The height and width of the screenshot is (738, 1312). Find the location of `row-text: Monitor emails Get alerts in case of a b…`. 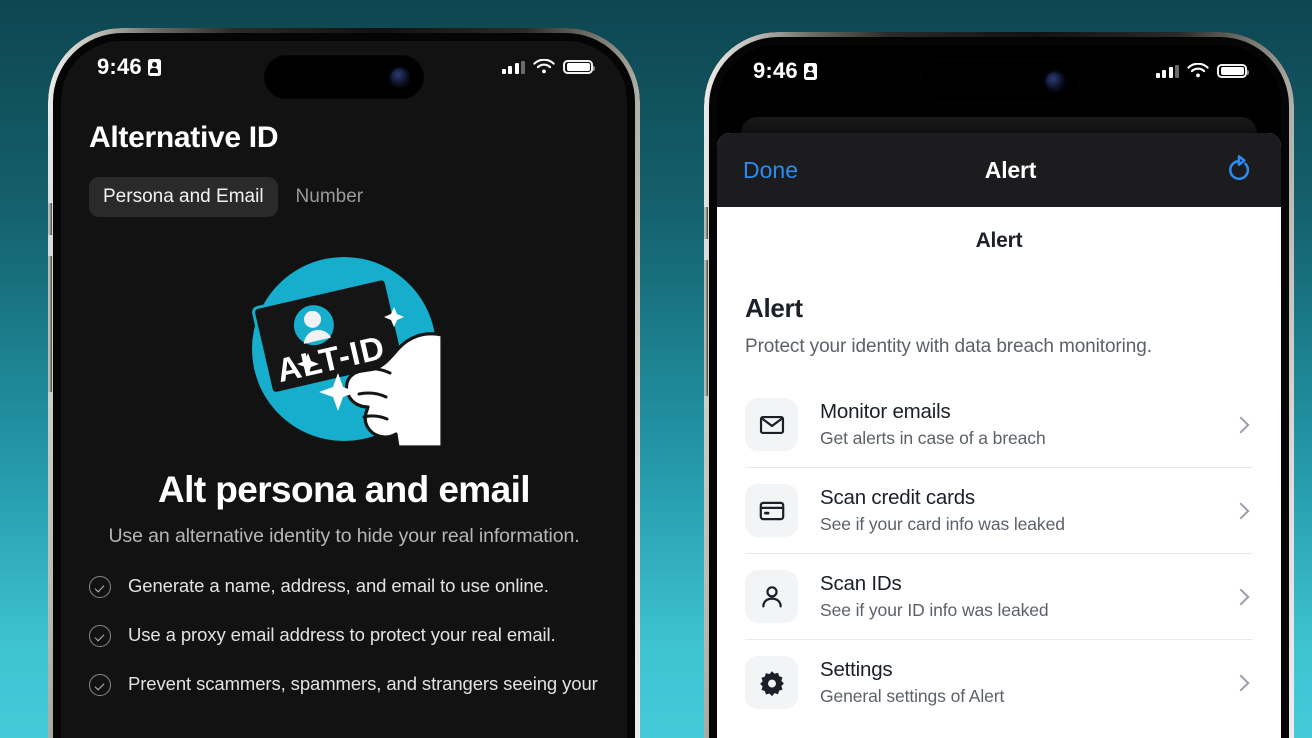

row-text: Monitor emails Get alerts in case of a b… is located at coordinates (1016, 424).